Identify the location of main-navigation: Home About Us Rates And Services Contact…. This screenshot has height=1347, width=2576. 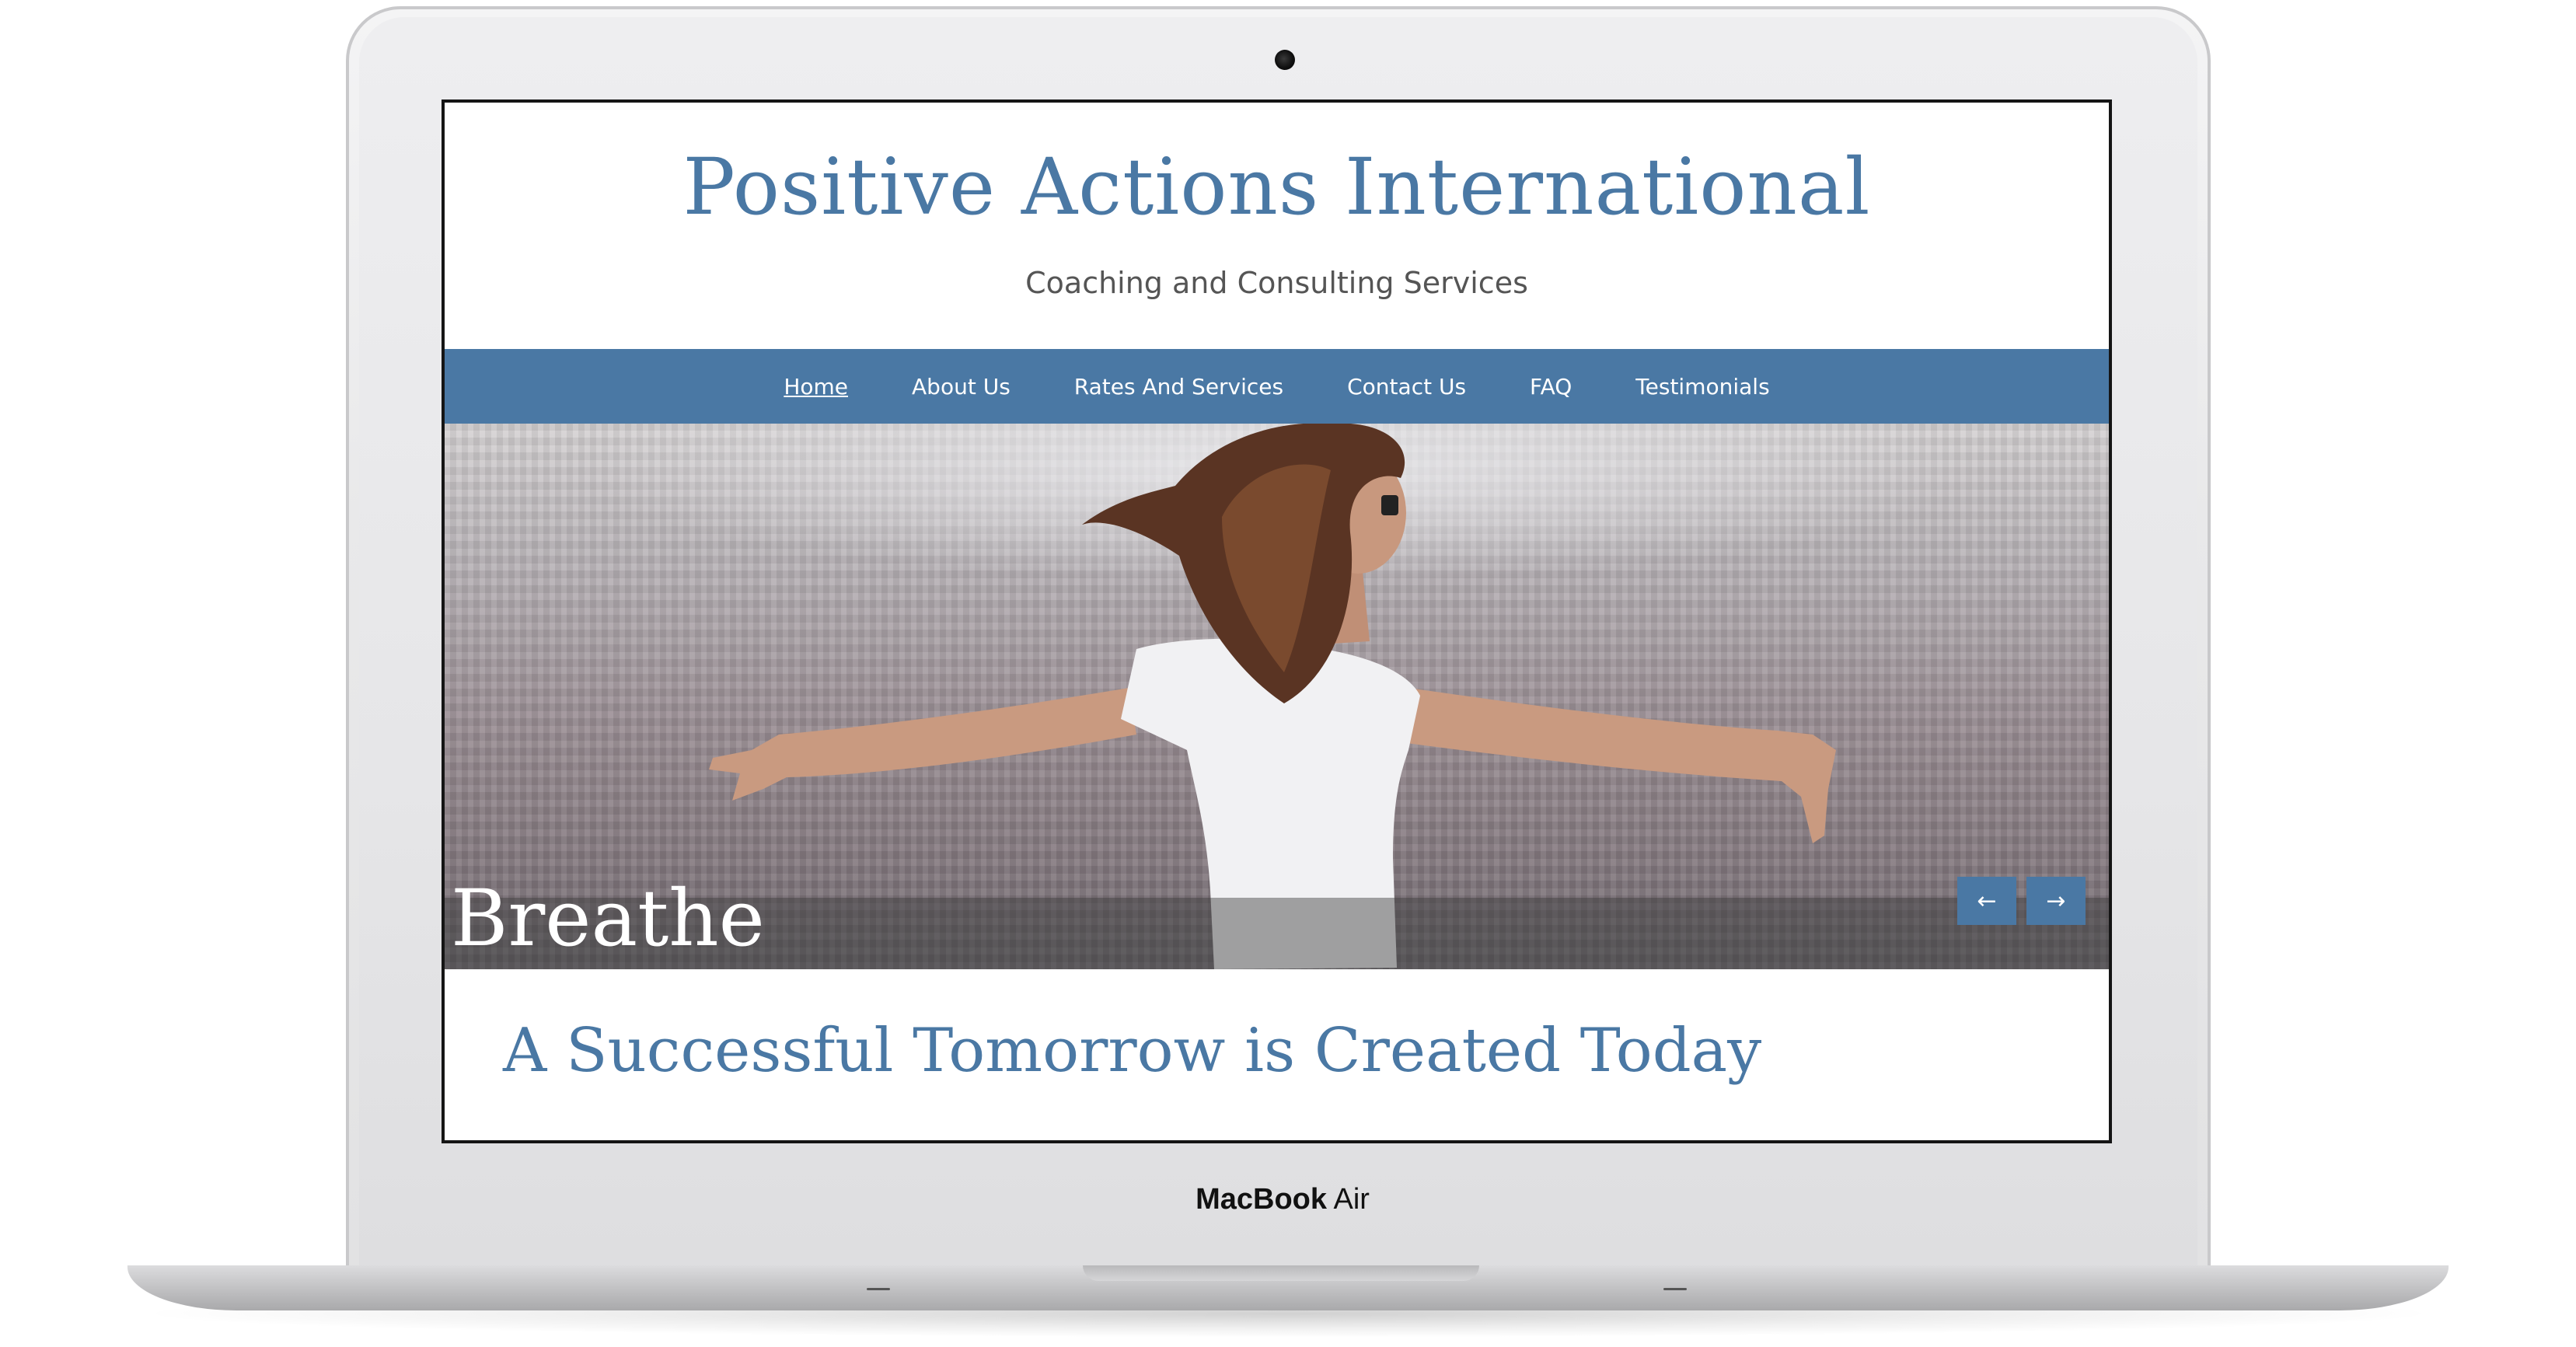
(1277, 387).